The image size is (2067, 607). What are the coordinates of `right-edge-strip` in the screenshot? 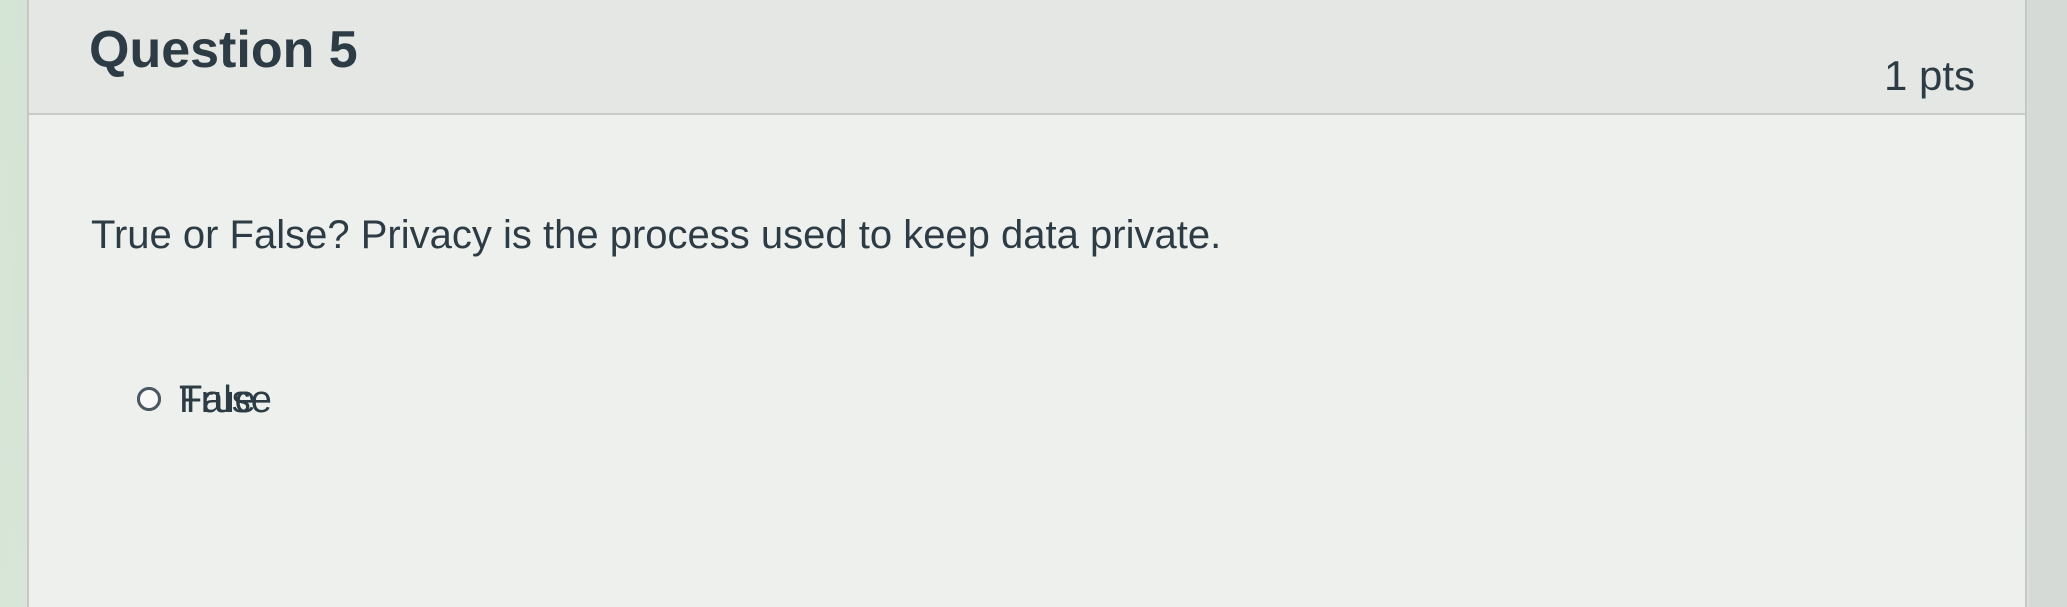 It's located at (2048, 303).